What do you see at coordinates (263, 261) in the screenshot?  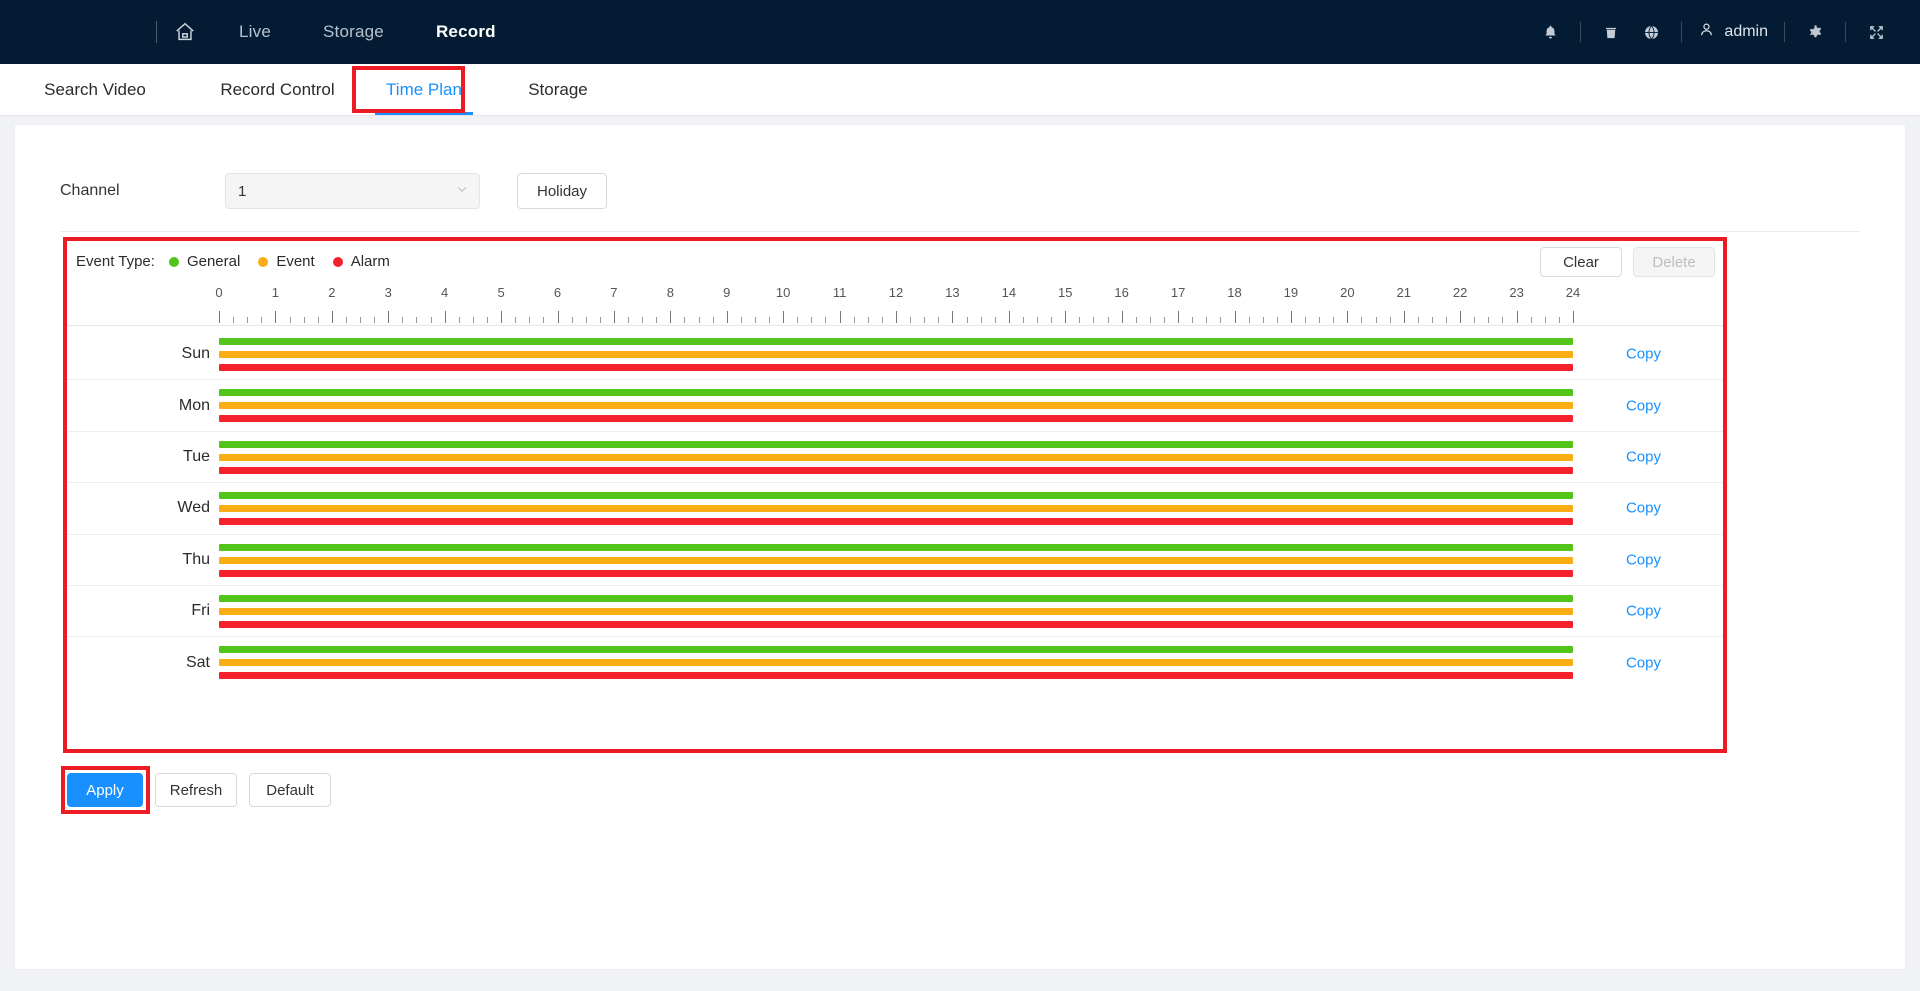 I see `legend-dot-event` at bounding box center [263, 261].